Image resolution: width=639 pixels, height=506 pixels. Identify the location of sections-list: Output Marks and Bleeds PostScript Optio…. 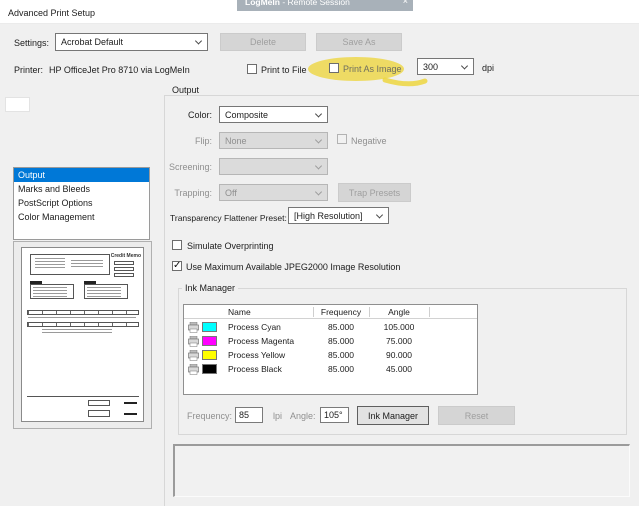
(81, 203).